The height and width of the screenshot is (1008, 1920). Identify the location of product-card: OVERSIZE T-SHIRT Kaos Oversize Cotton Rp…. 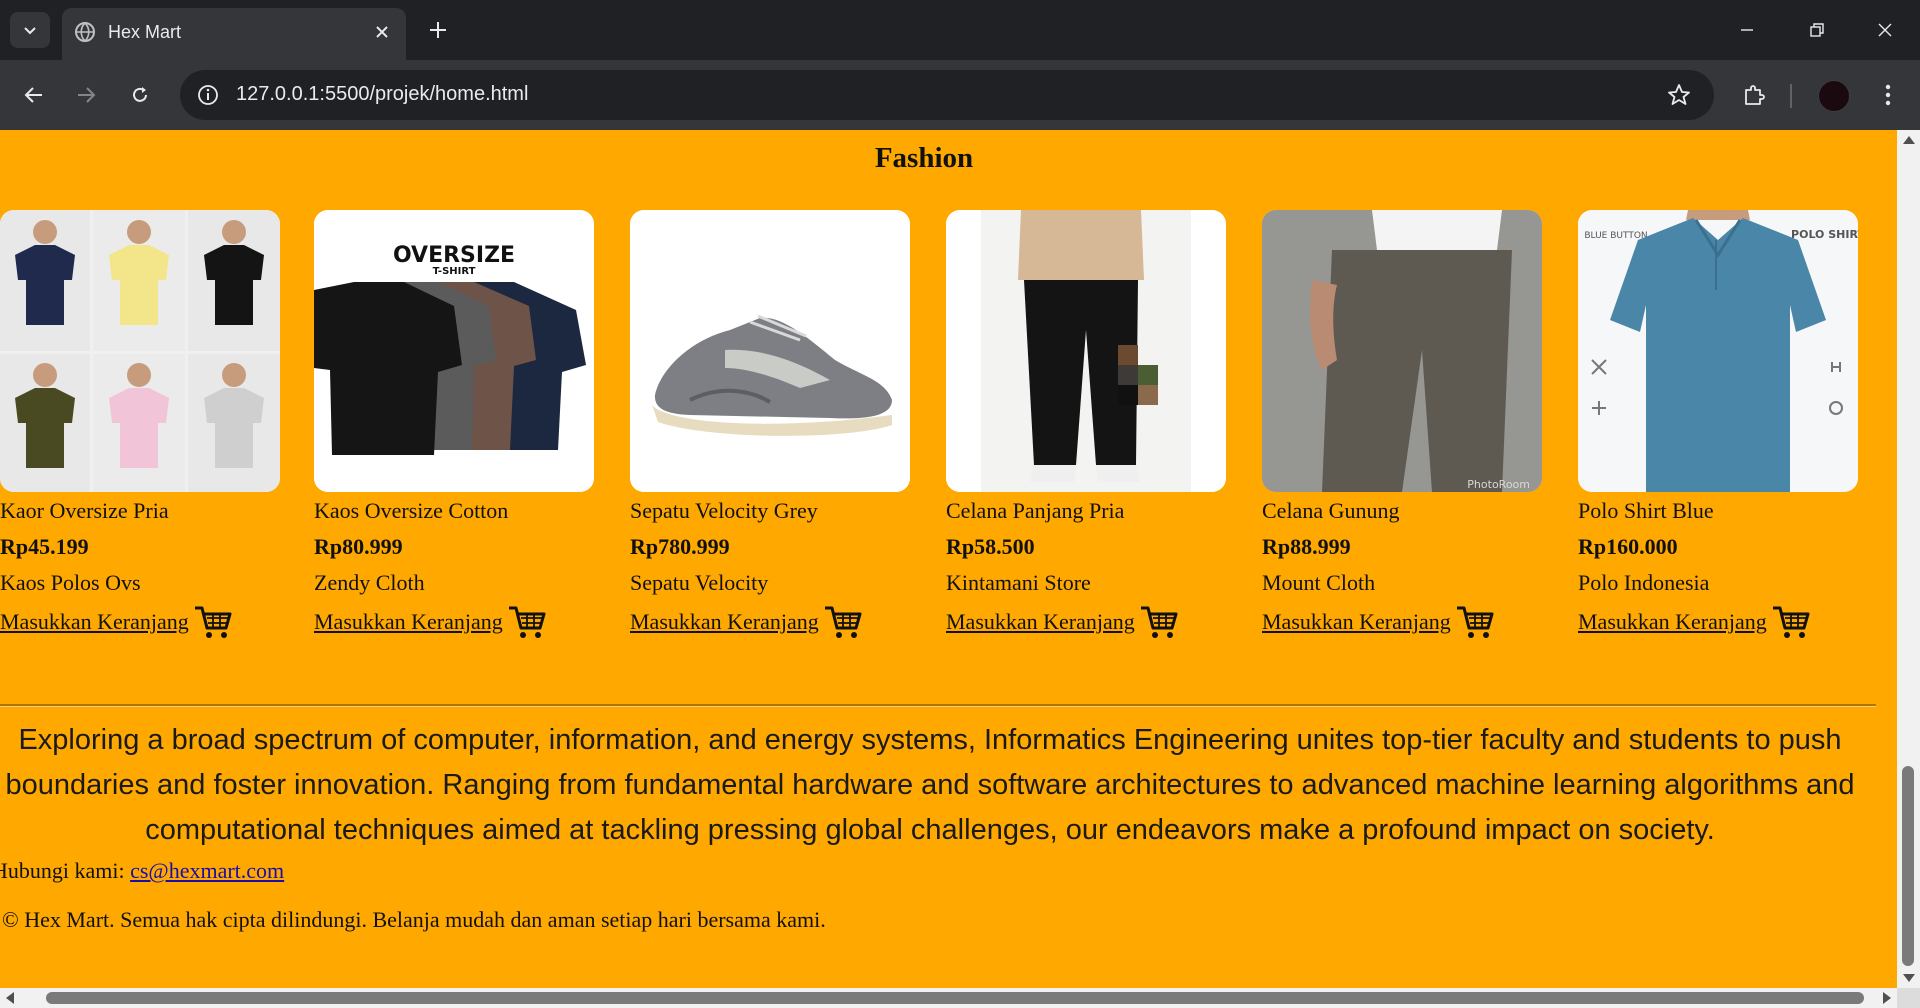
(464, 424).